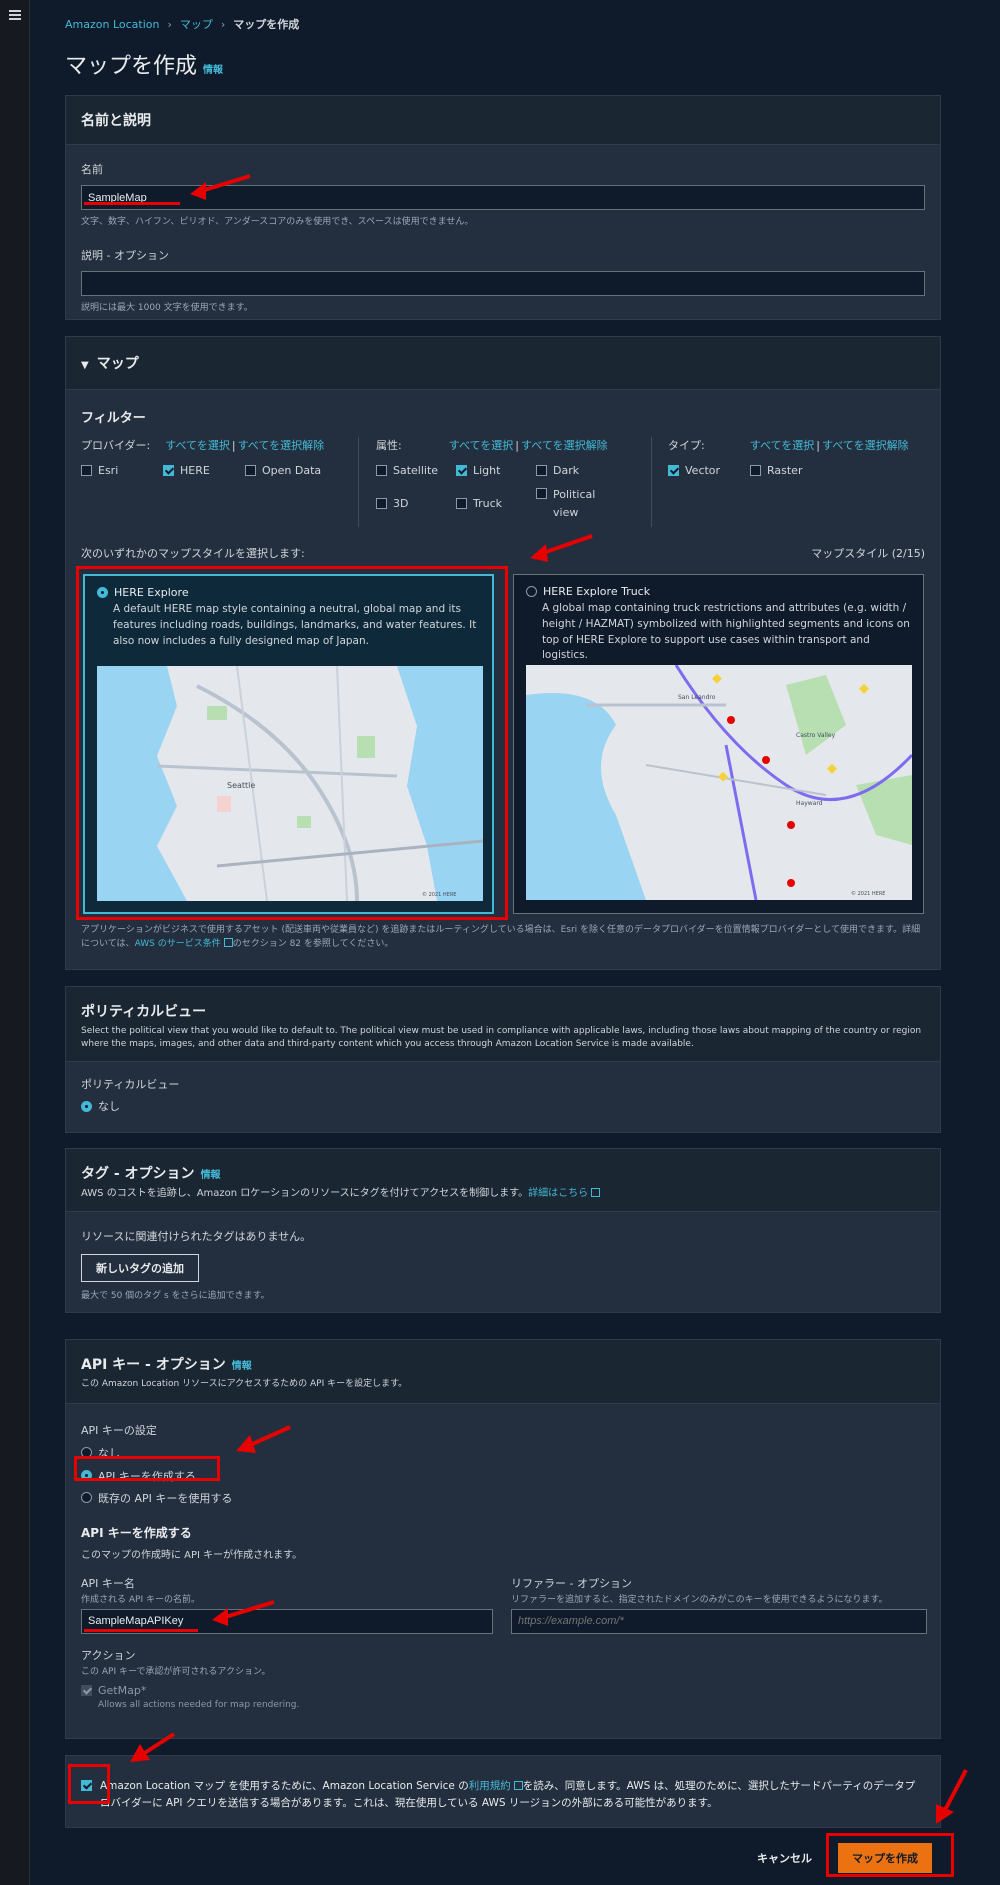  Describe the element at coordinates (204, 470) in the screenshot. I see `provider-here: HERE` at that location.